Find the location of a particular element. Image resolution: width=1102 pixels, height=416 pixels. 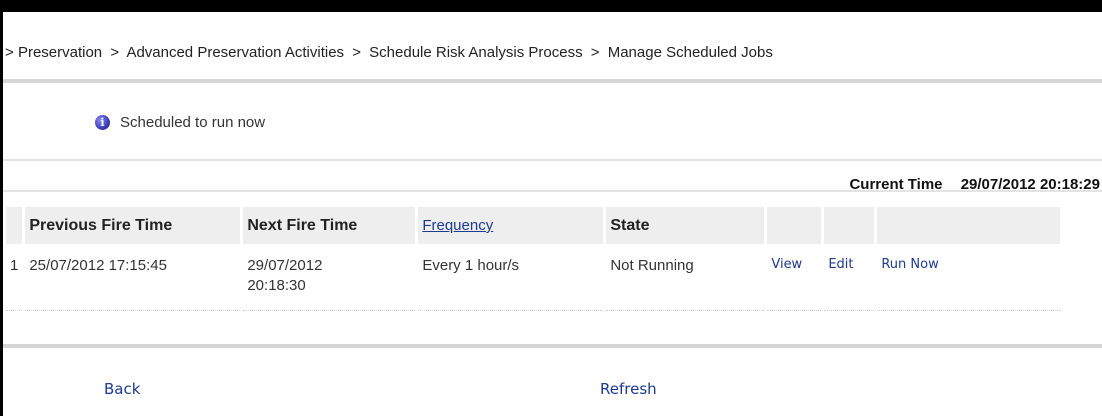

view-link: View is located at coordinates (794, 277).